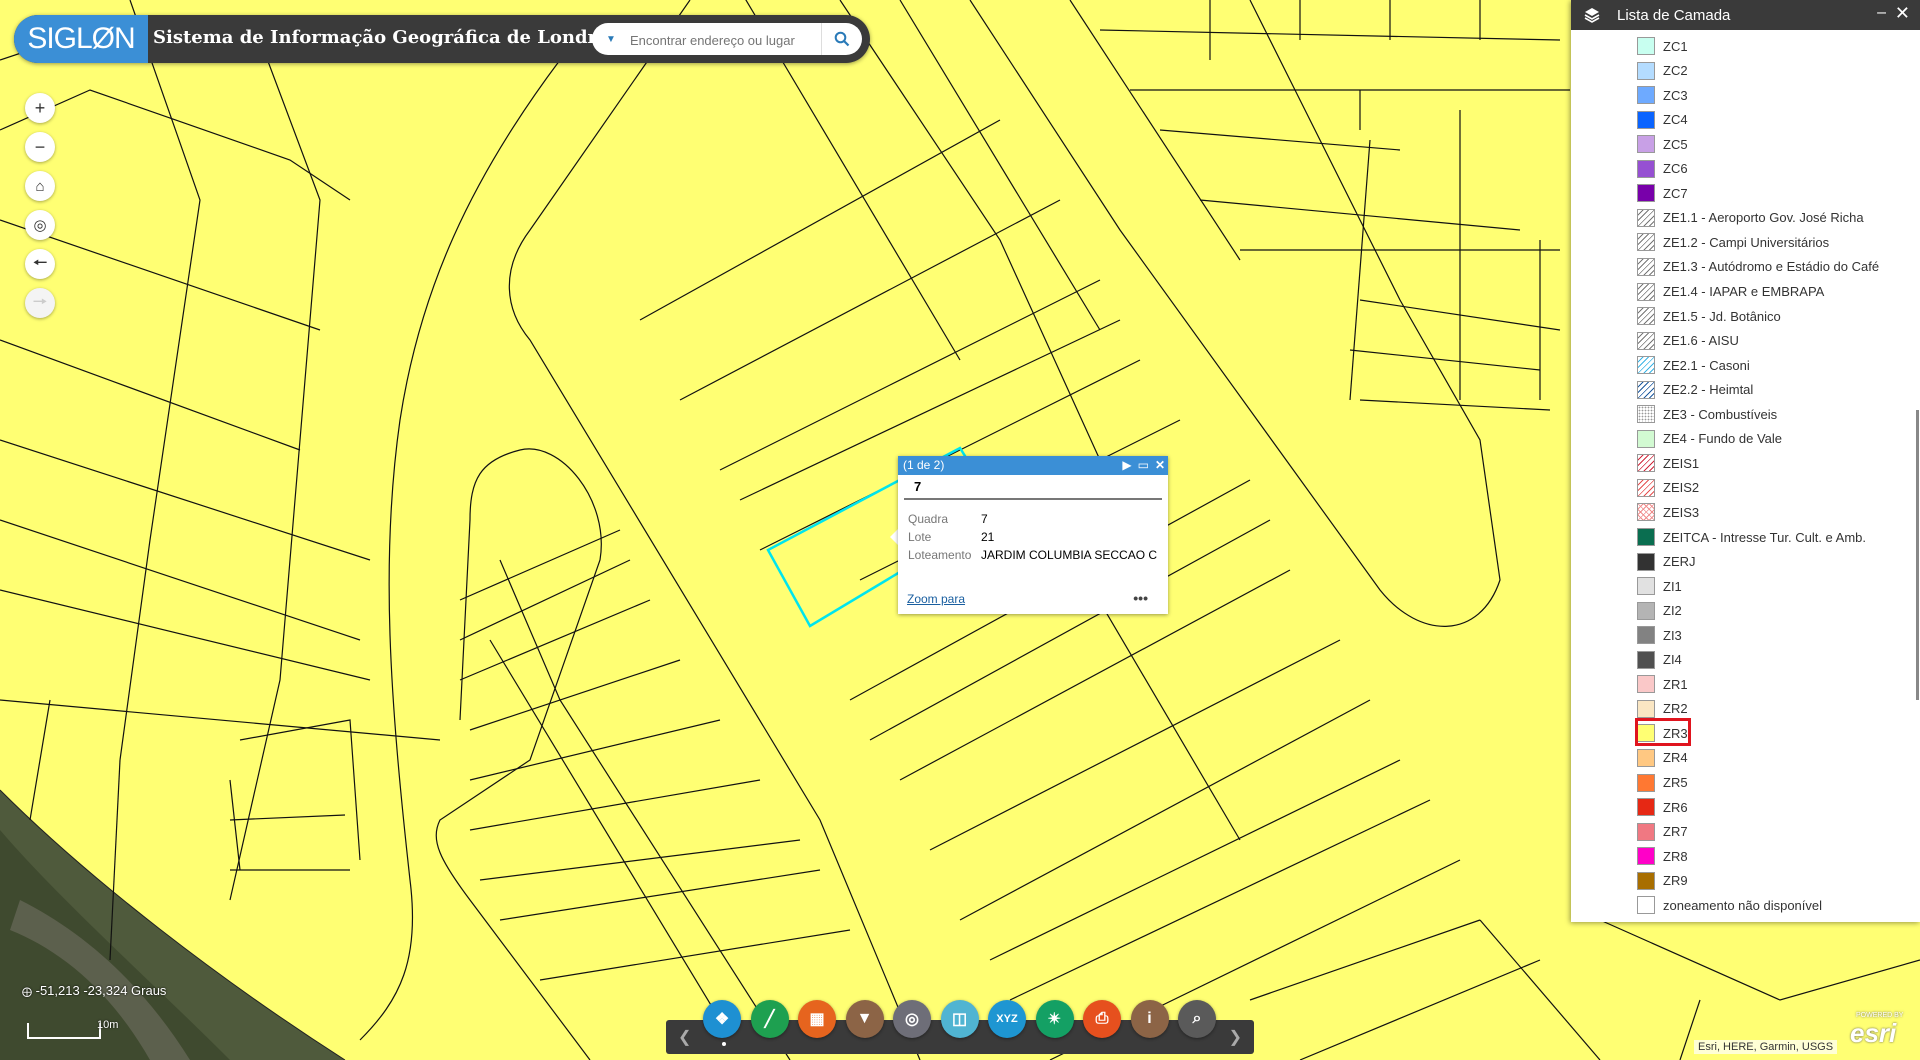  I want to click on toolbar-prev-icon: ❮, so click(684, 1037).